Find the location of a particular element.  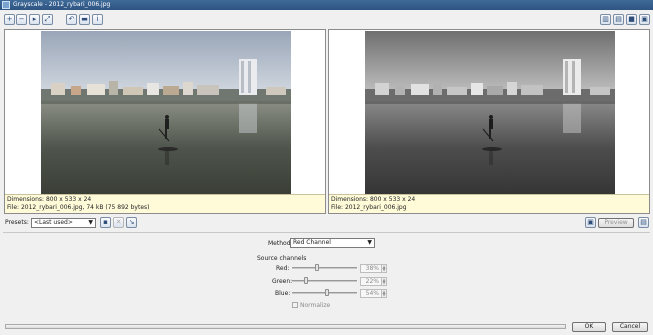

info-icon: i is located at coordinates (97, 19).